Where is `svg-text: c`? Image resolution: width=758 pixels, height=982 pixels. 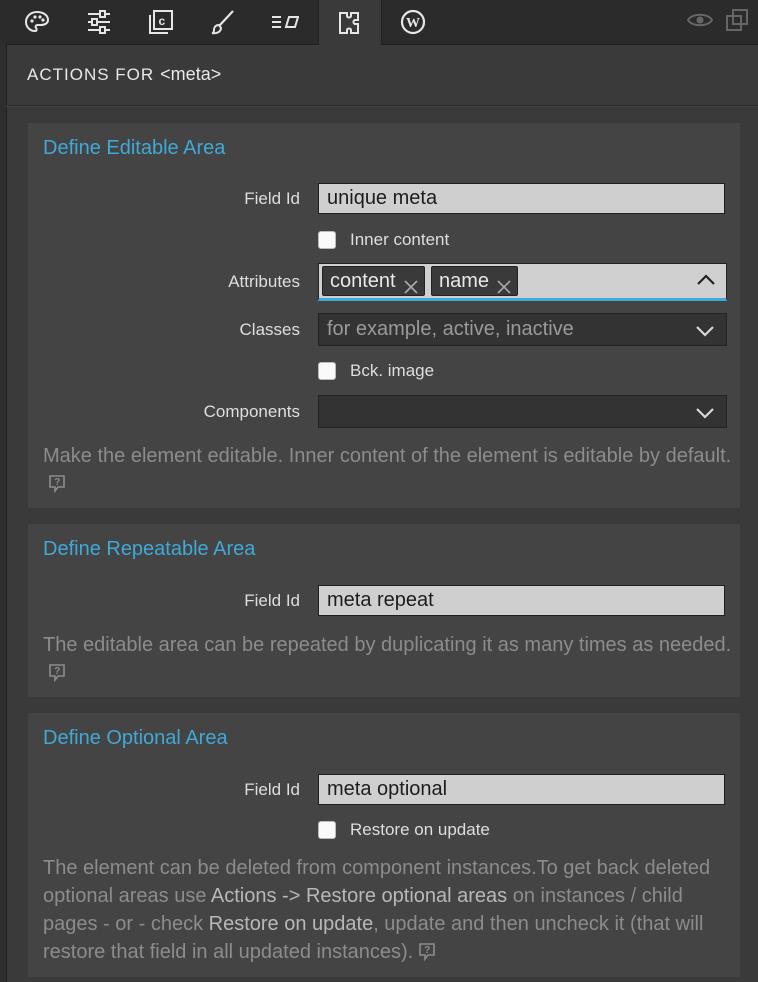 svg-text: c is located at coordinates (162, 21).